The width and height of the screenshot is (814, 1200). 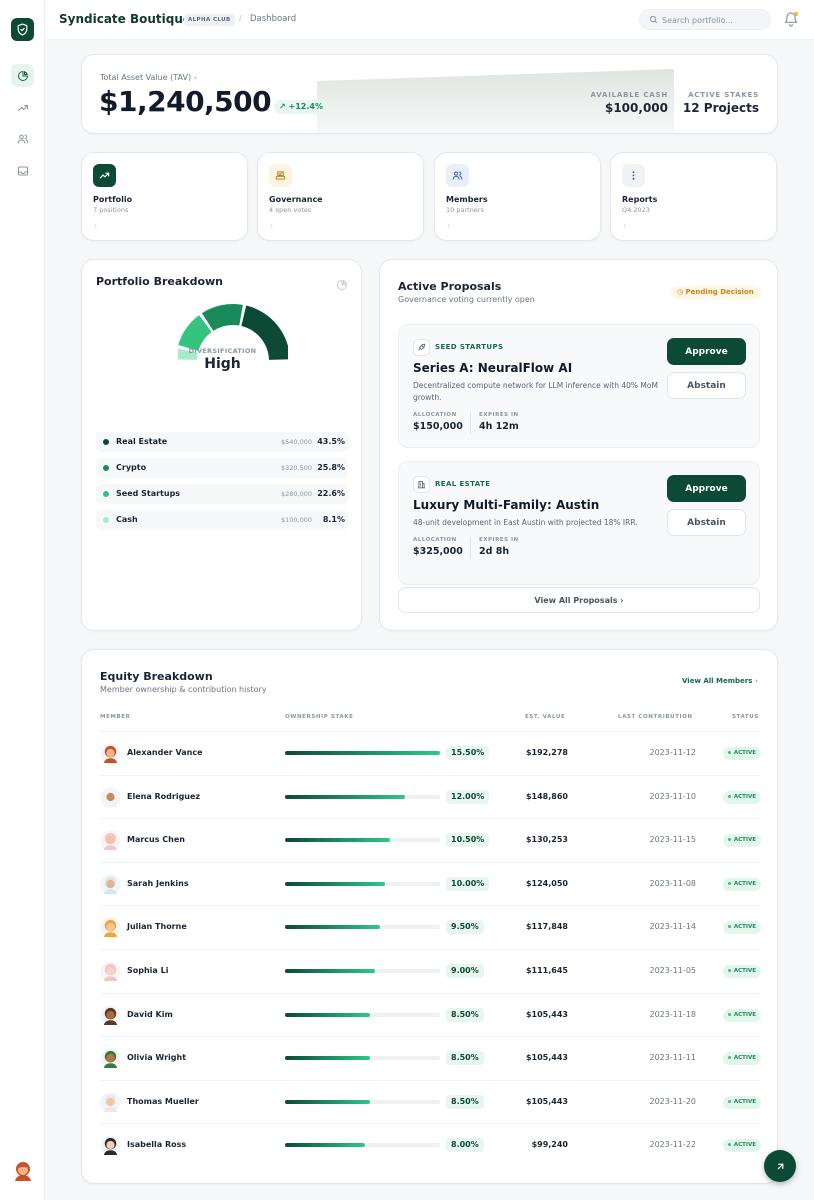 I want to click on table-row: David Kim 8.50% $105,443 2023-11-18 ACTIVE, so click(x=430, y=1014).